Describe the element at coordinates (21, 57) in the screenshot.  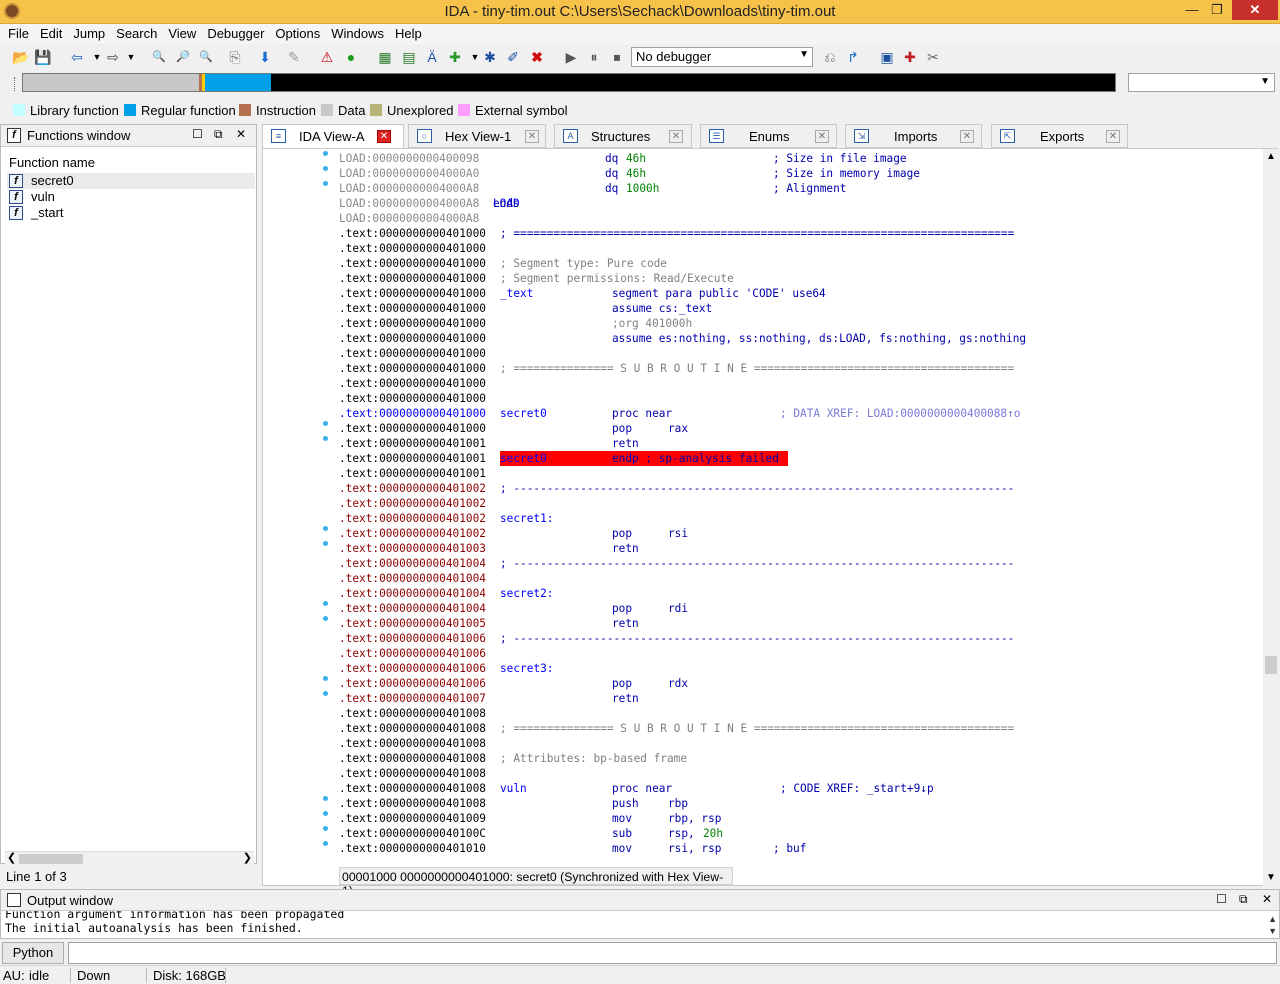
I see `open-folder-icon: 📂` at that location.